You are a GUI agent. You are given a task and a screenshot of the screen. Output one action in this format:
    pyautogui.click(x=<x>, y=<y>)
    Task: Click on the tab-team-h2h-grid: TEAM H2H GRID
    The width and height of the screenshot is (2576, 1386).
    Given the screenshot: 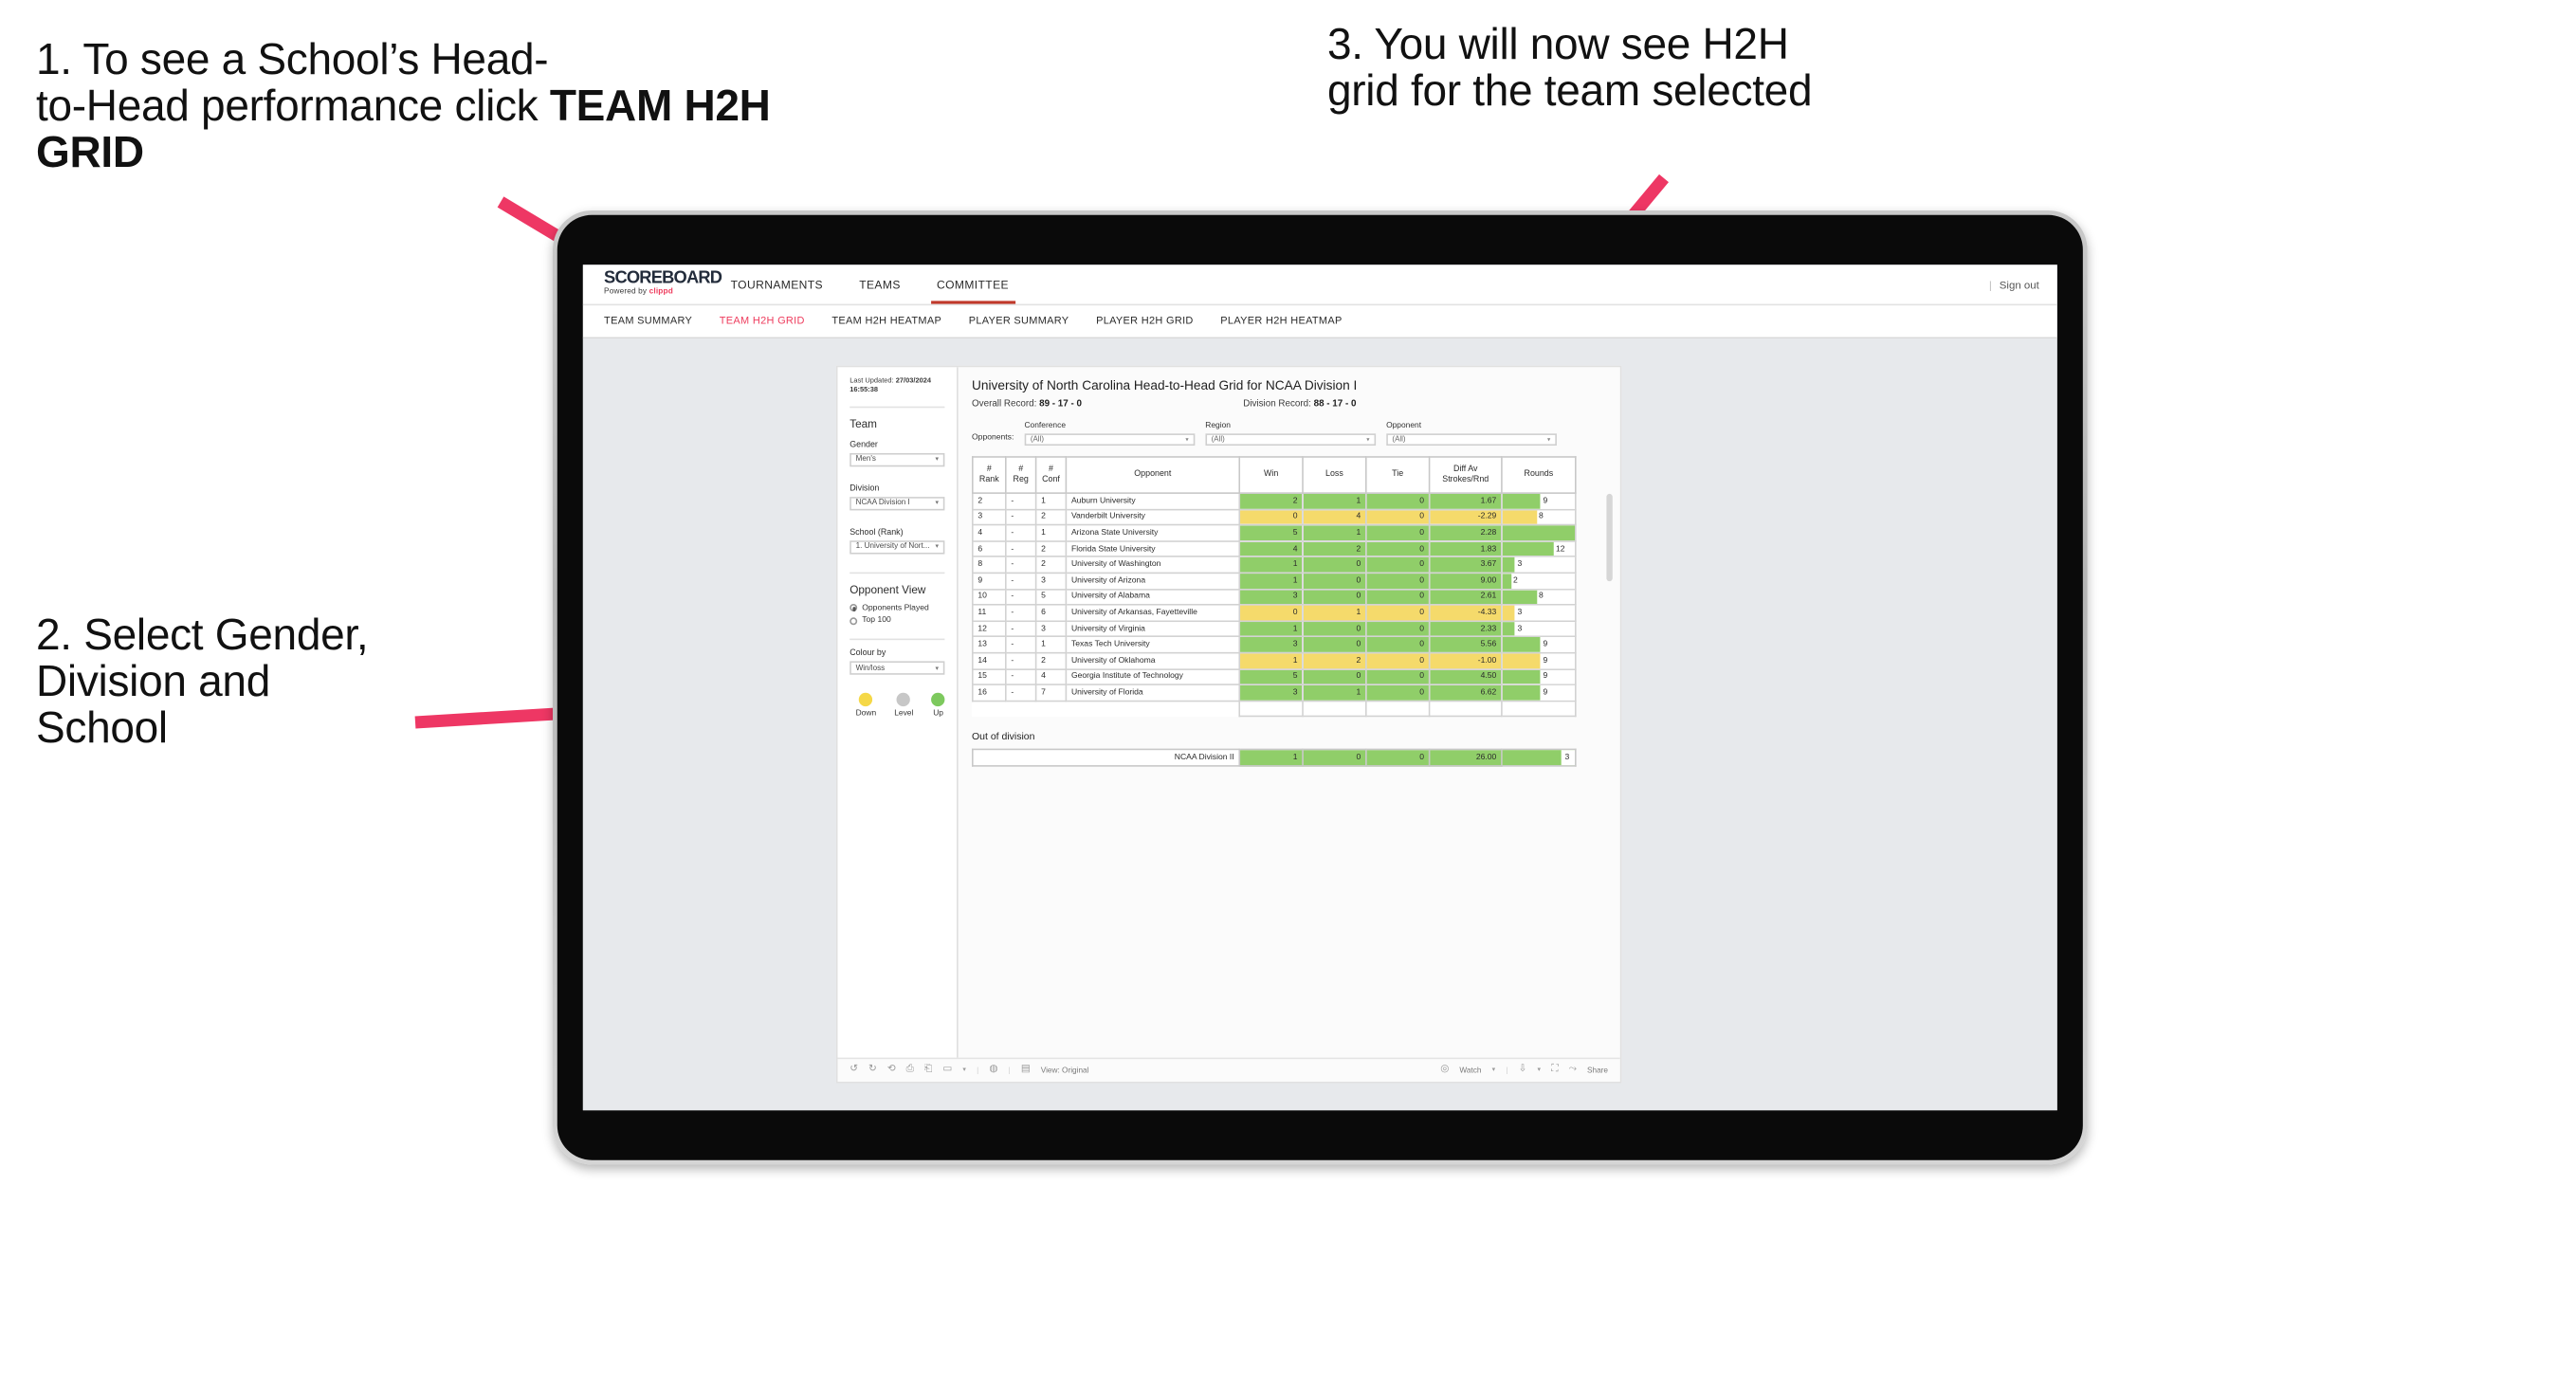 What is the action you would take?
    pyautogui.click(x=762, y=321)
    